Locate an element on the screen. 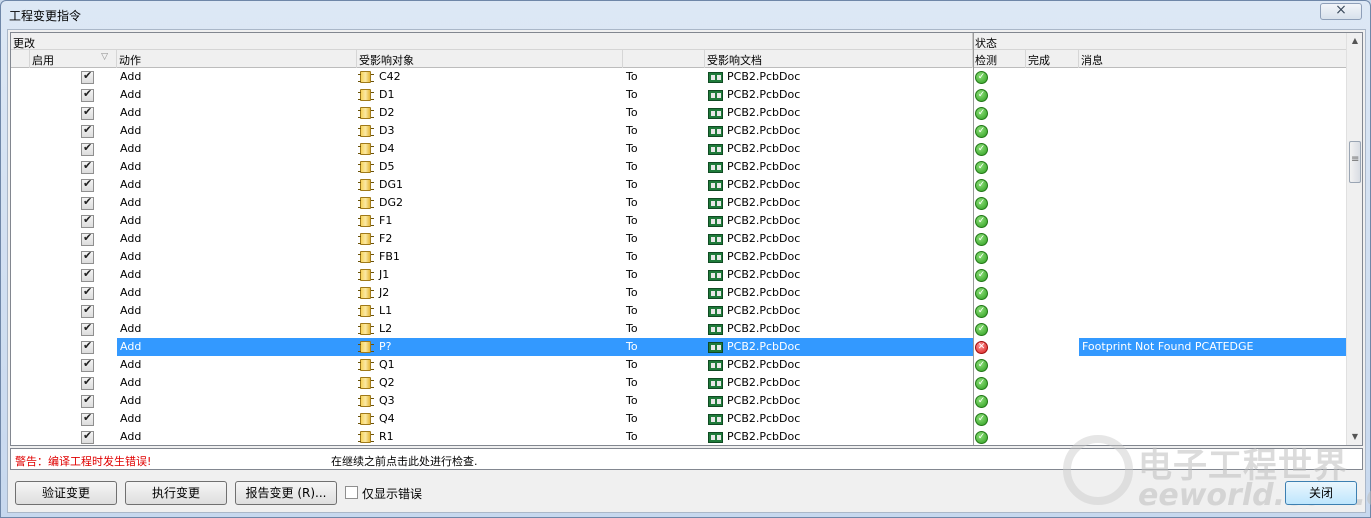  table-row: Add Q2 To PCB2.PcbDoc ✓ is located at coordinates (679, 383).